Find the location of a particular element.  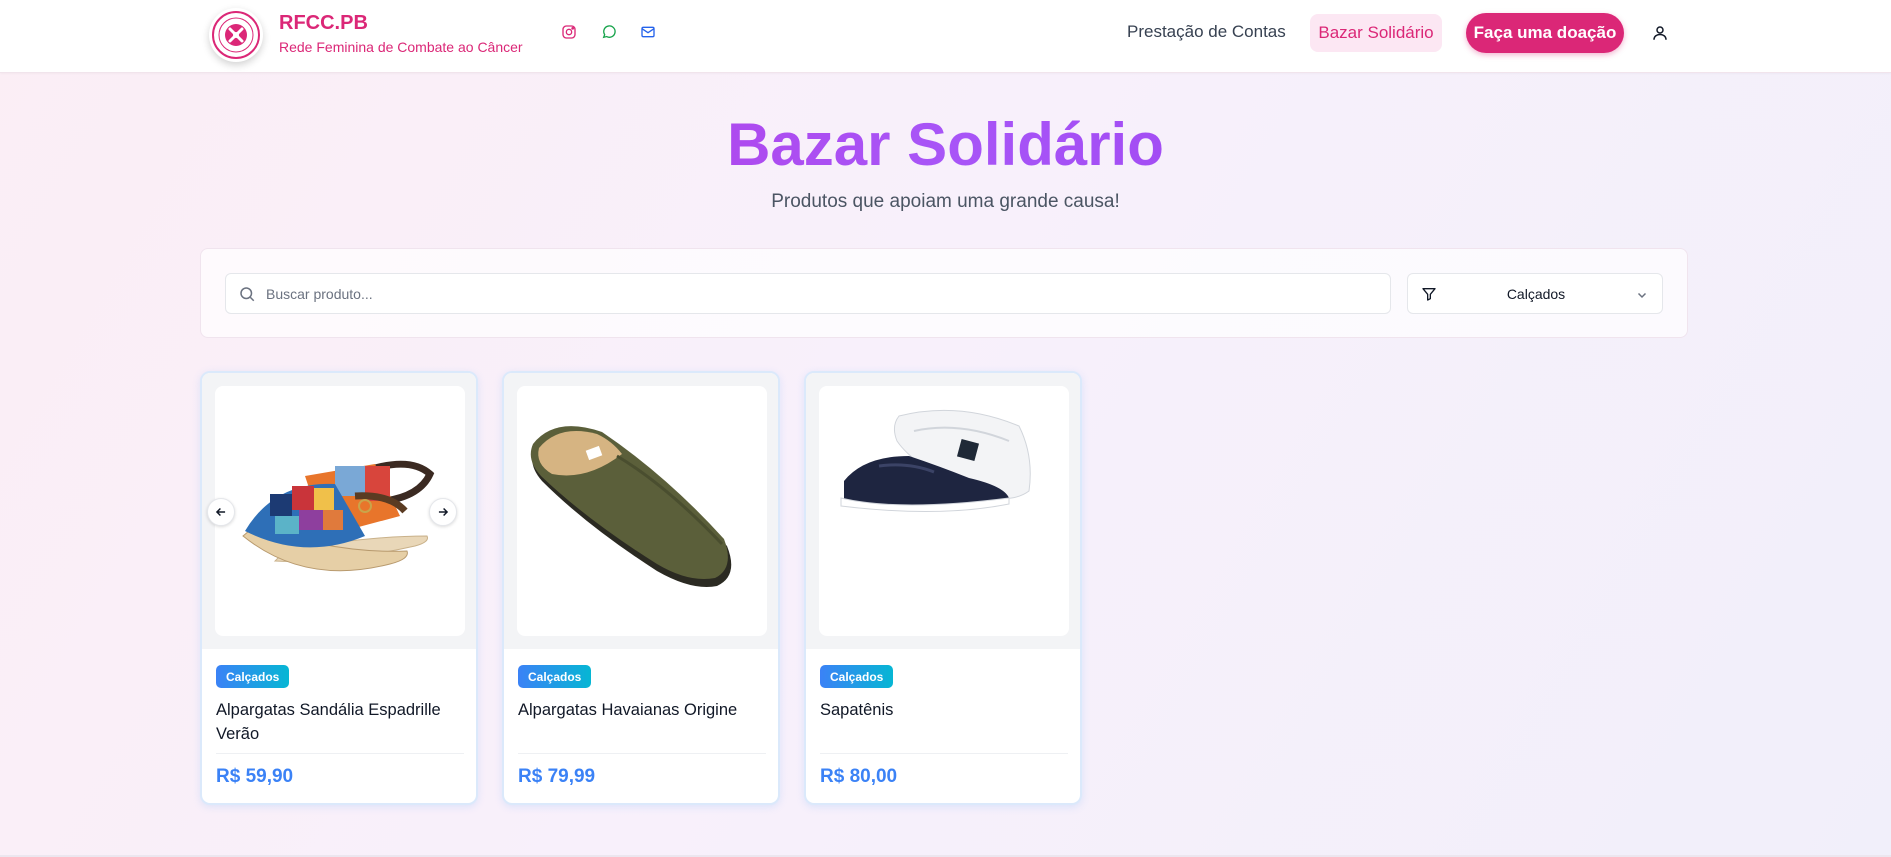

rfcc-logo is located at coordinates (236, 35).